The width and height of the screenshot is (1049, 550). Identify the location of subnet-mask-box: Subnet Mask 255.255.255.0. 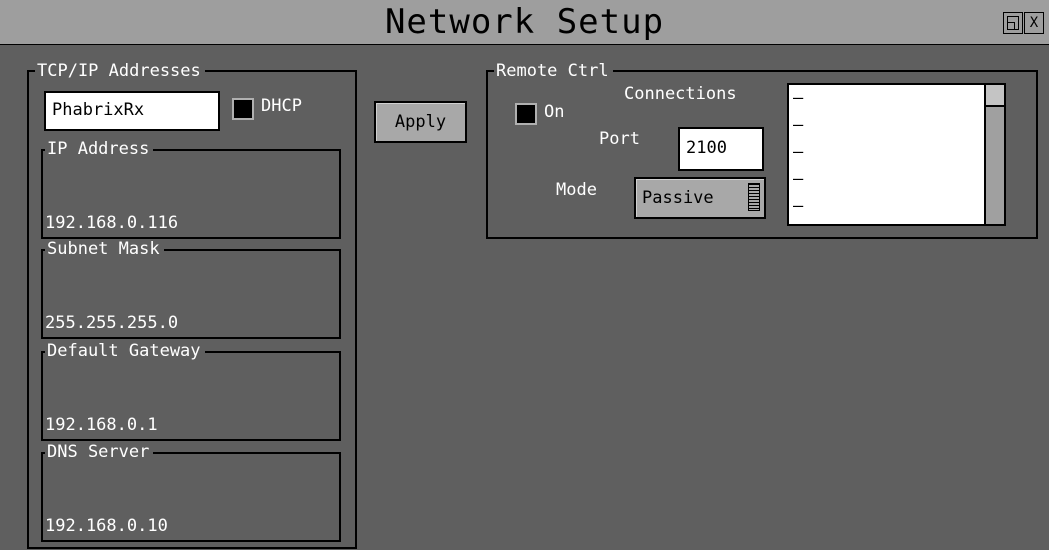
(191, 289).